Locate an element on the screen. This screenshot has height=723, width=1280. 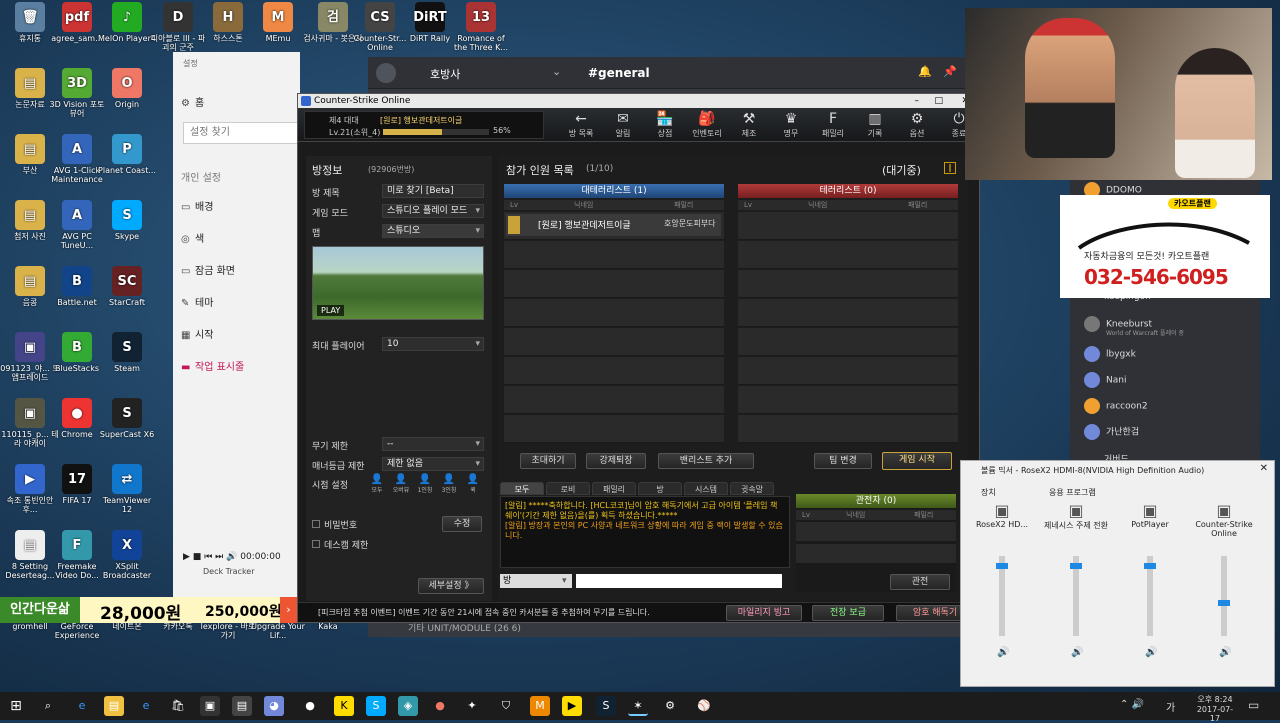
player-row: [원로] 행보관데저트이글 호앙문도피부다 is located at coordinates (613, 225).